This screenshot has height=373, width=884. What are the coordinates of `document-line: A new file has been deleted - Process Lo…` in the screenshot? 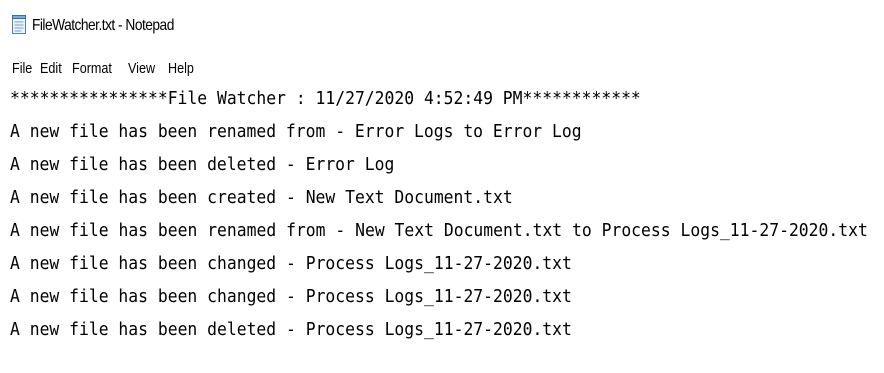 It's located at (291, 329).